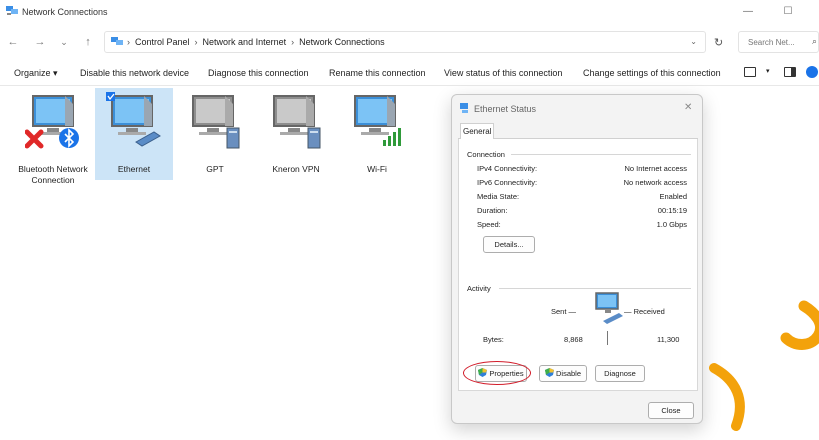 This screenshot has height=440, width=819. I want to click on connection-label: GPT, so click(215, 169).